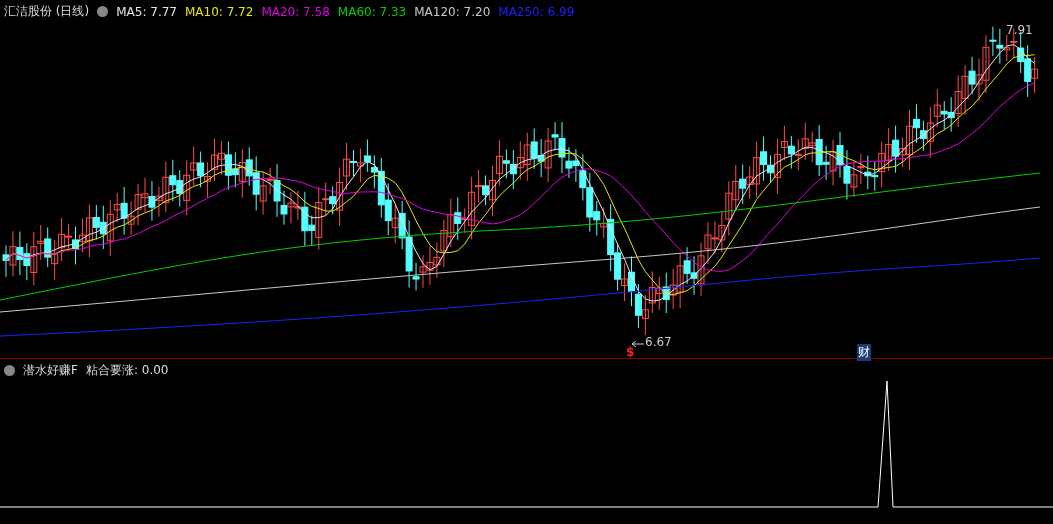 The height and width of the screenshot is (524, 1053). What do you see at coordinates (864, 352) in the screenshot?
I see `finance-marker: 财` at bounding box center [864, 352].